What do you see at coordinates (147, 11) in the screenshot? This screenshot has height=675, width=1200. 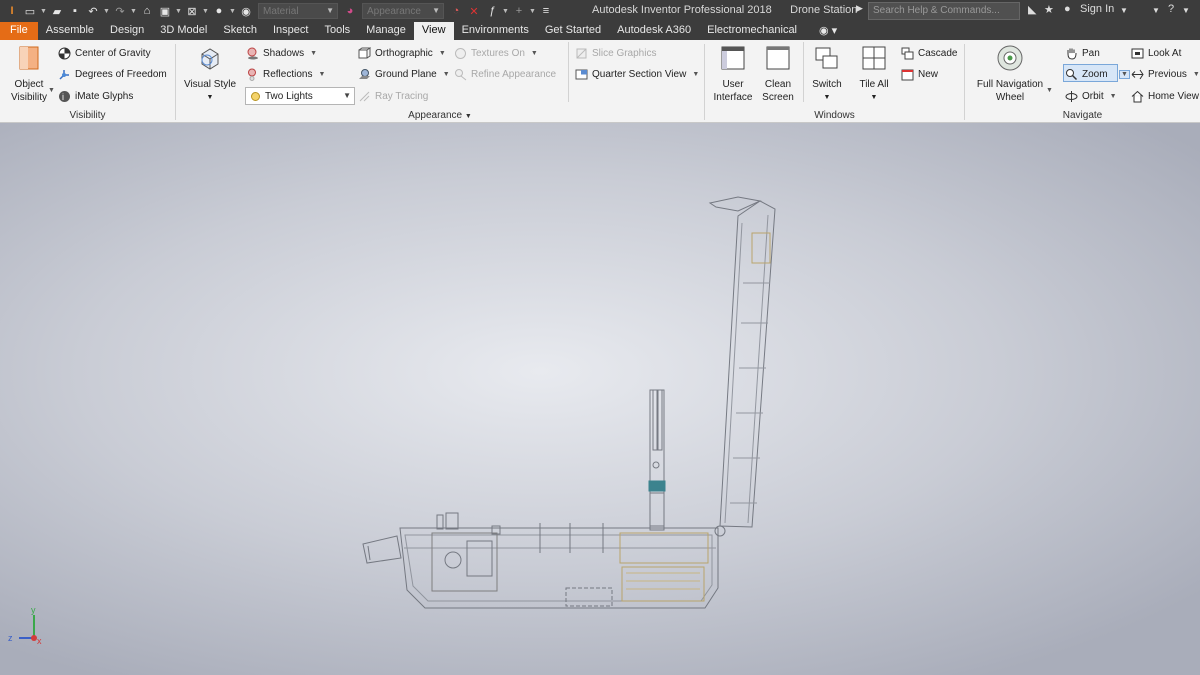 I see `home-icon: ⌂` at bounding box center [147, 11].